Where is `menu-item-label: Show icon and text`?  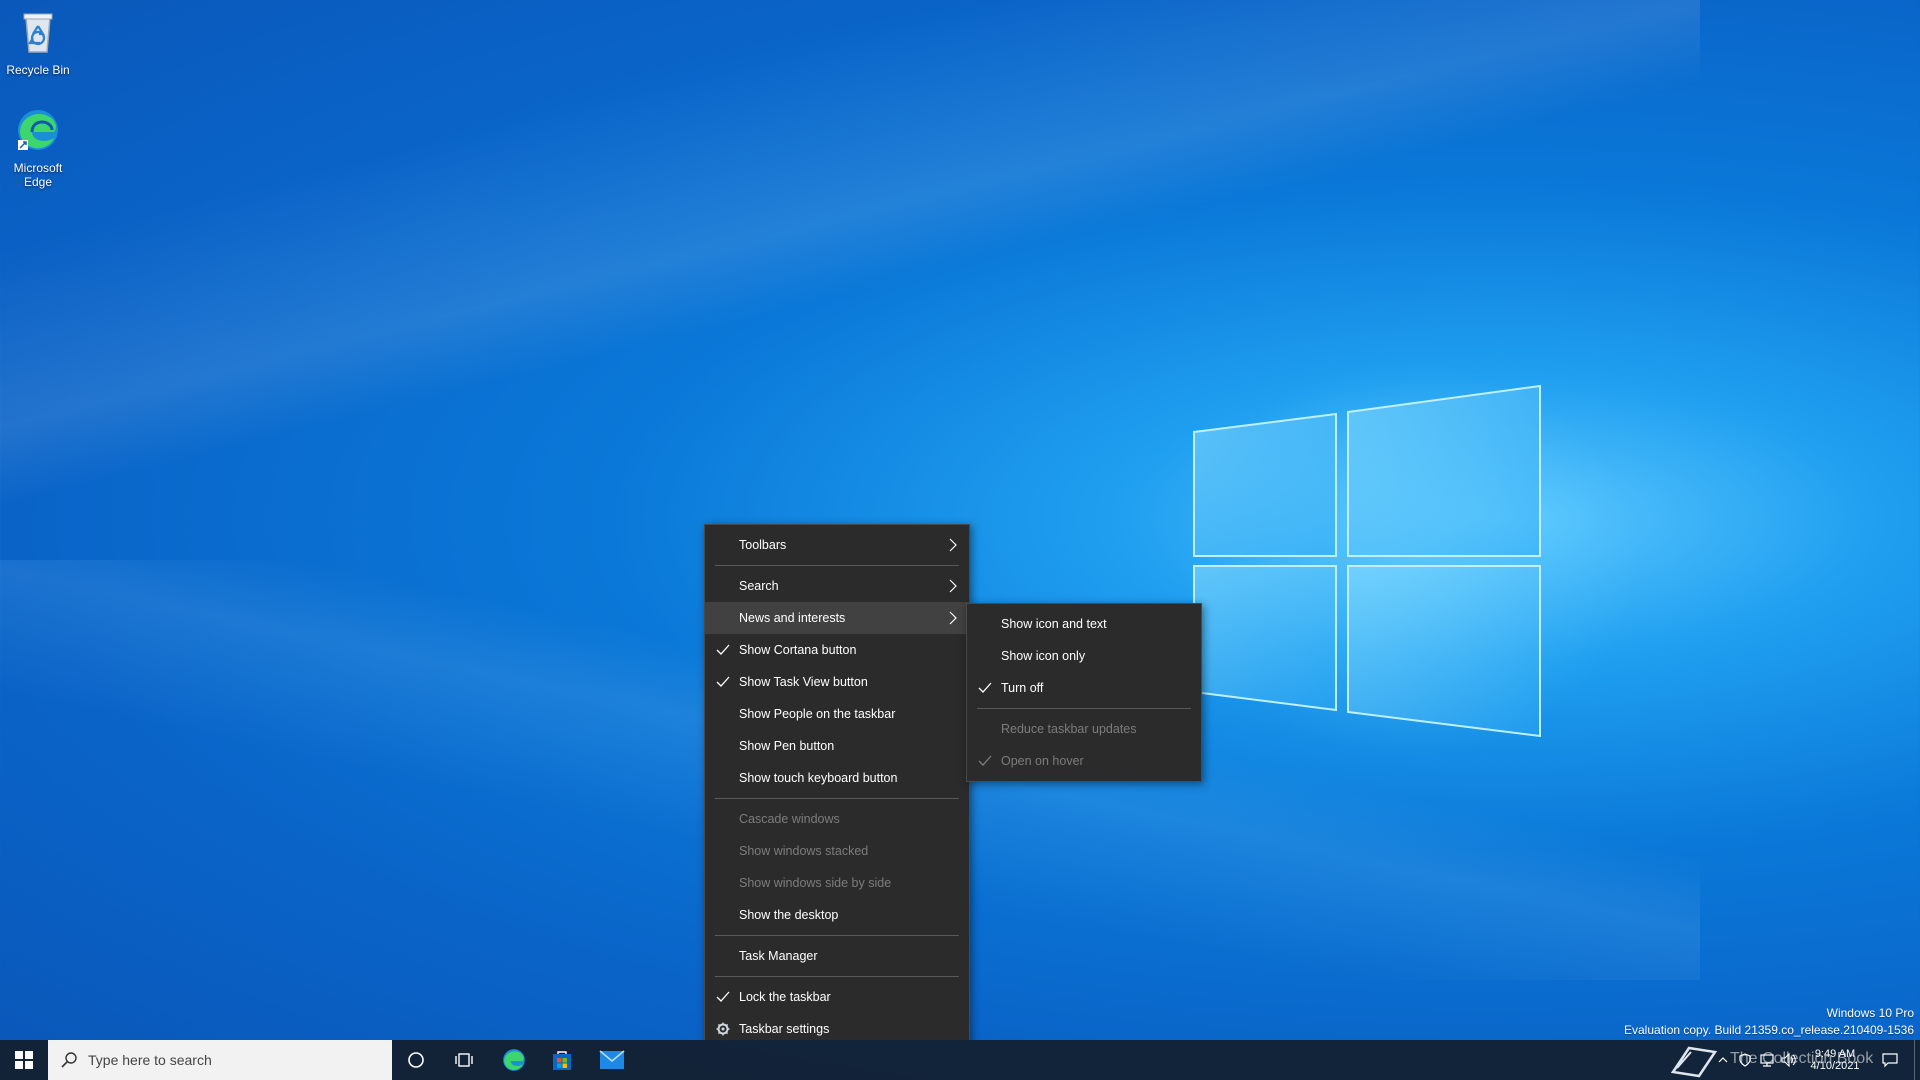 menu-item-label: Show icon and text is located at coordinates (1054, 624).